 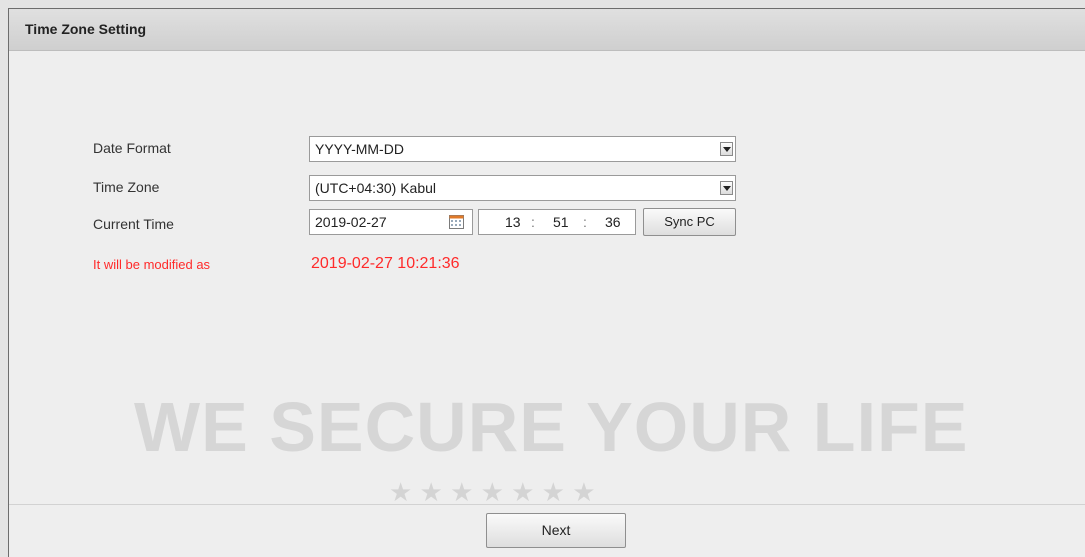 I want to click on modified-label: It will be modified as, so click(x=152, y=264).